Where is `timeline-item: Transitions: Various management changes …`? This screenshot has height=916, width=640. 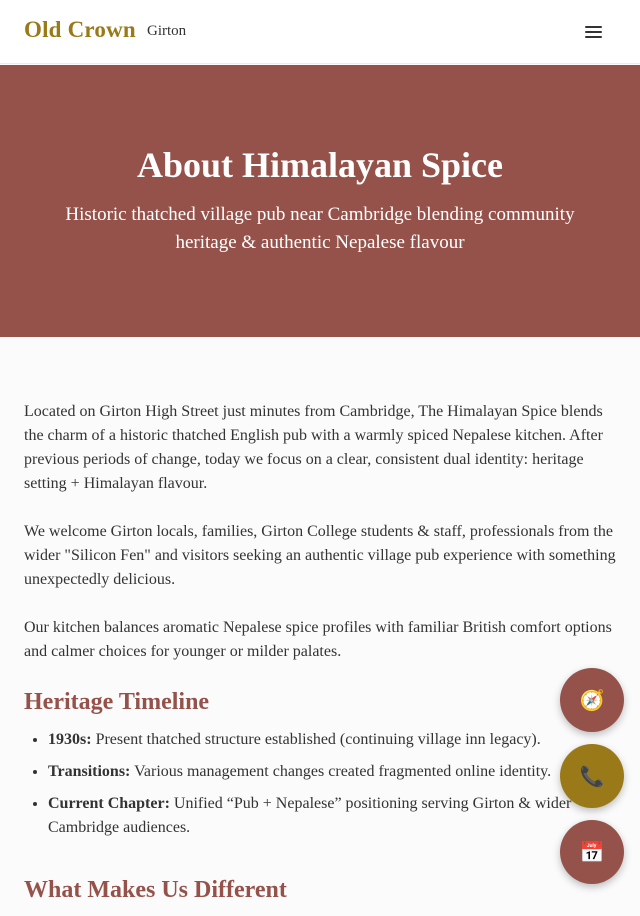
timeline-item: Transitions: Various management changes … is located at coordinates (334, 772).